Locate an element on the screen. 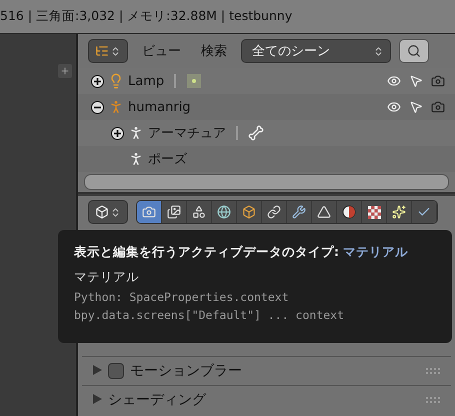 The width and height of the screenshot is (455, 416). search-button is located at coordinates (414, 51).